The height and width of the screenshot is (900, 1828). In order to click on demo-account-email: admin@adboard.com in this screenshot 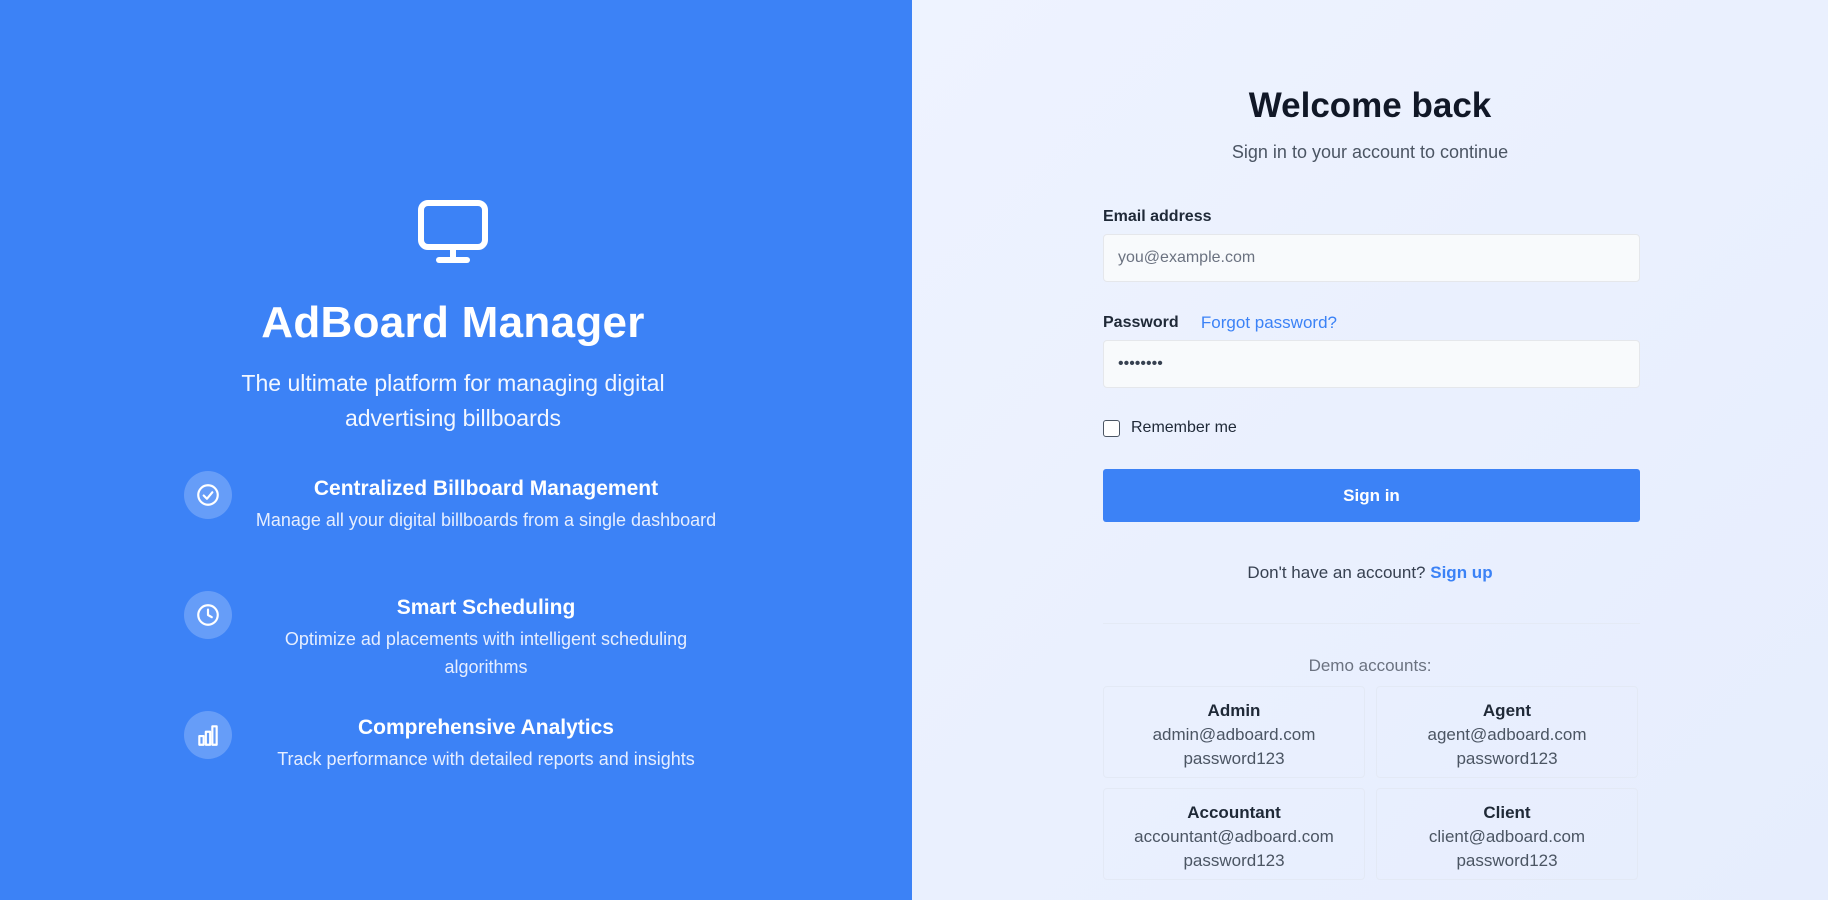, I will do `click(1234, 734)`.